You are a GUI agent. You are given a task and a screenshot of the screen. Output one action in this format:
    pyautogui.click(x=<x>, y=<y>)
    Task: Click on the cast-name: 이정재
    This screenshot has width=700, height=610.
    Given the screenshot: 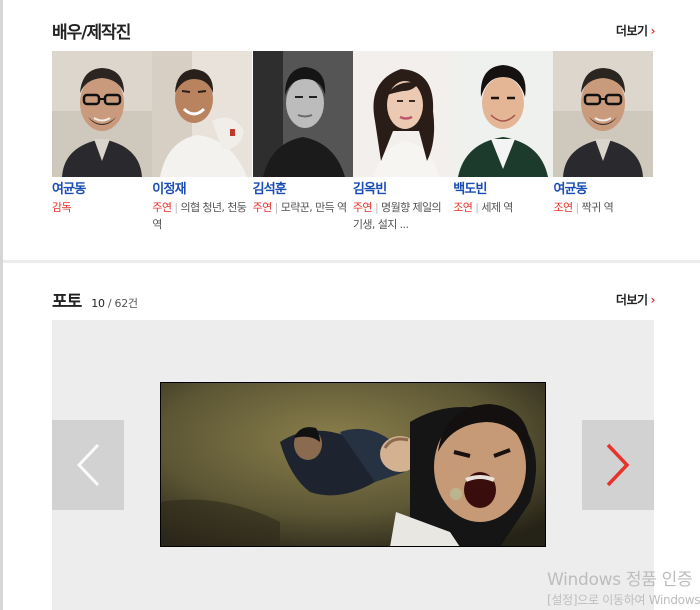 What is the action you would take?
    pyautogui.click(x=202, y=190)
    